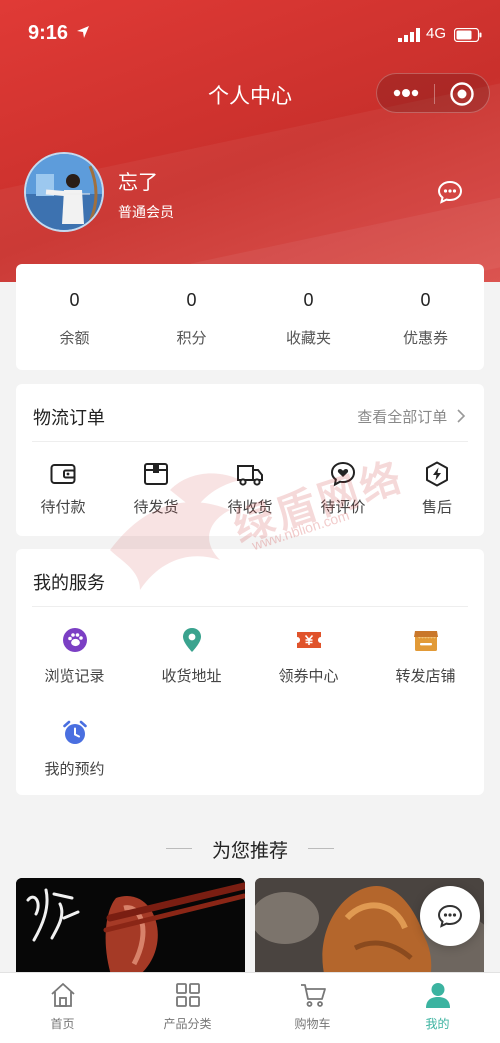  I want to click on service-label: 浏览记录, so click(74, 676).